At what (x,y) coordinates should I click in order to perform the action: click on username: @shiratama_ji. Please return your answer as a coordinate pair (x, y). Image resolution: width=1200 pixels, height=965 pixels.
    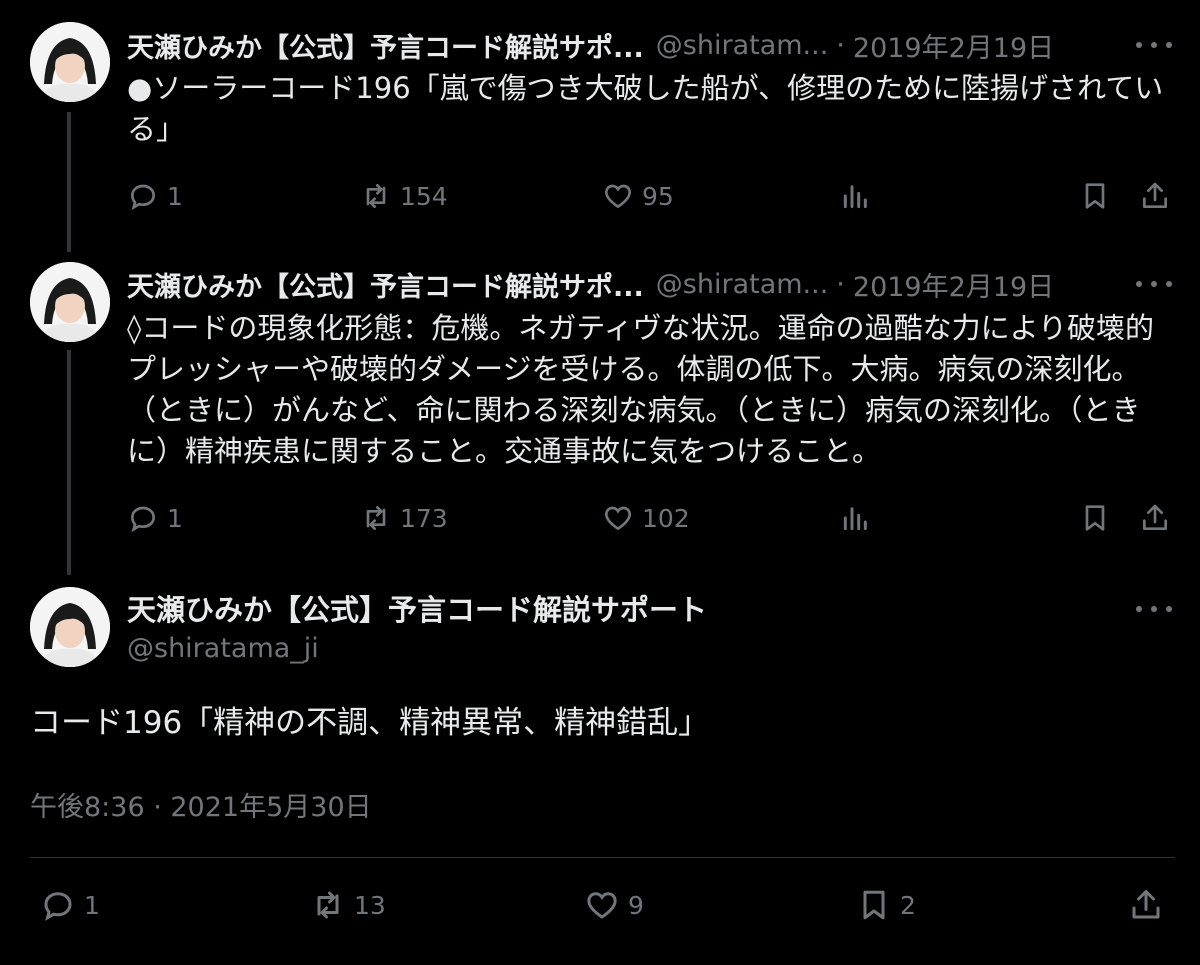
    Looking at the image, I should click on (223, 648).